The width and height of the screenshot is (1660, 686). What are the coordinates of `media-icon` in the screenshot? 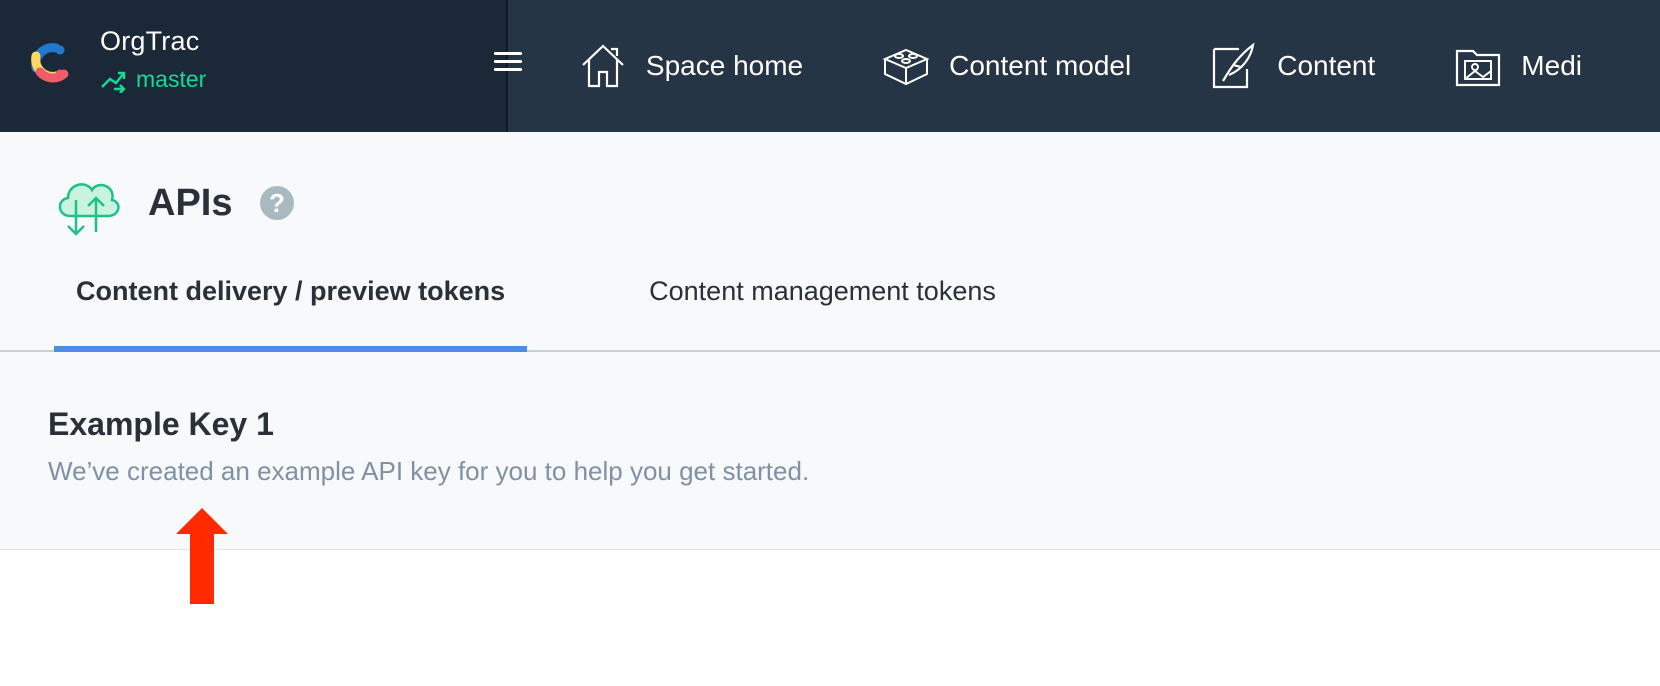 It's located at (1478, 68).